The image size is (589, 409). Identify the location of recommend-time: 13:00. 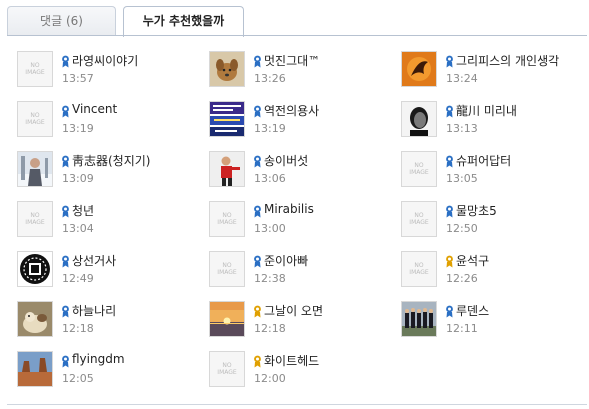
(270, 228).